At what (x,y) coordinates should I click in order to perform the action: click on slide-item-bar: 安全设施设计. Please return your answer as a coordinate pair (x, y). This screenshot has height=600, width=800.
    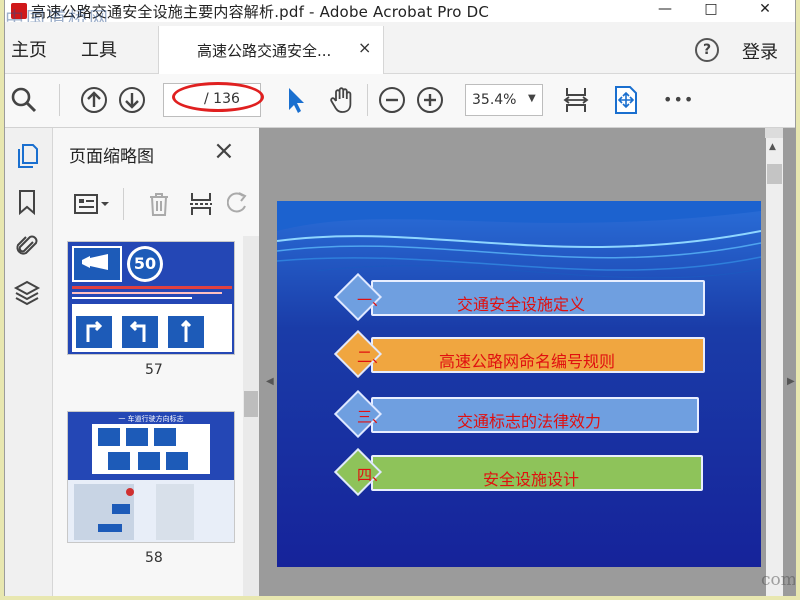
    Looking at the image, I should click on (537, 473).